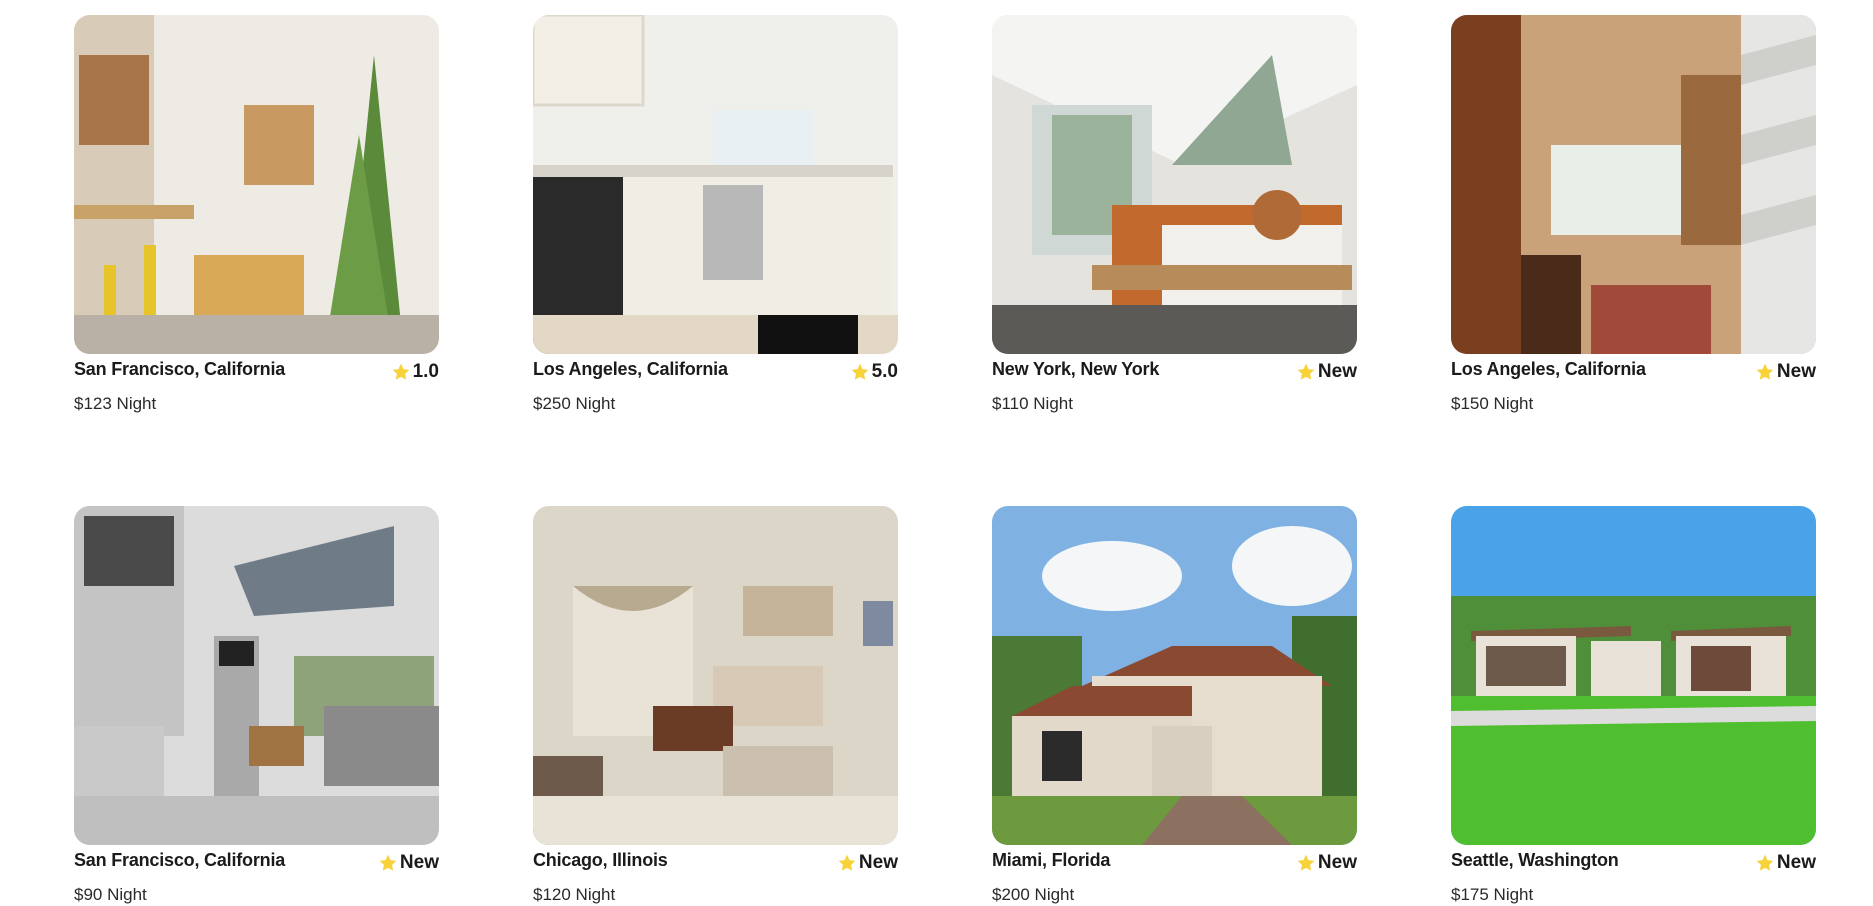 This screenshot has height=906, width=1873. What do you see at coordinates (1033, 894) in the screenshot?
I see `listing-price: $200 Night` at bounding box center [1033, 894].